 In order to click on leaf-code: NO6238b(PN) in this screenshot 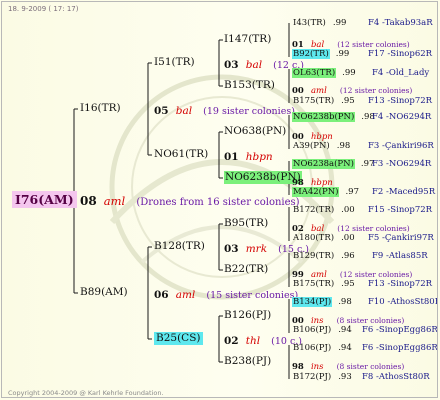, I will do `click(324, 117)`.